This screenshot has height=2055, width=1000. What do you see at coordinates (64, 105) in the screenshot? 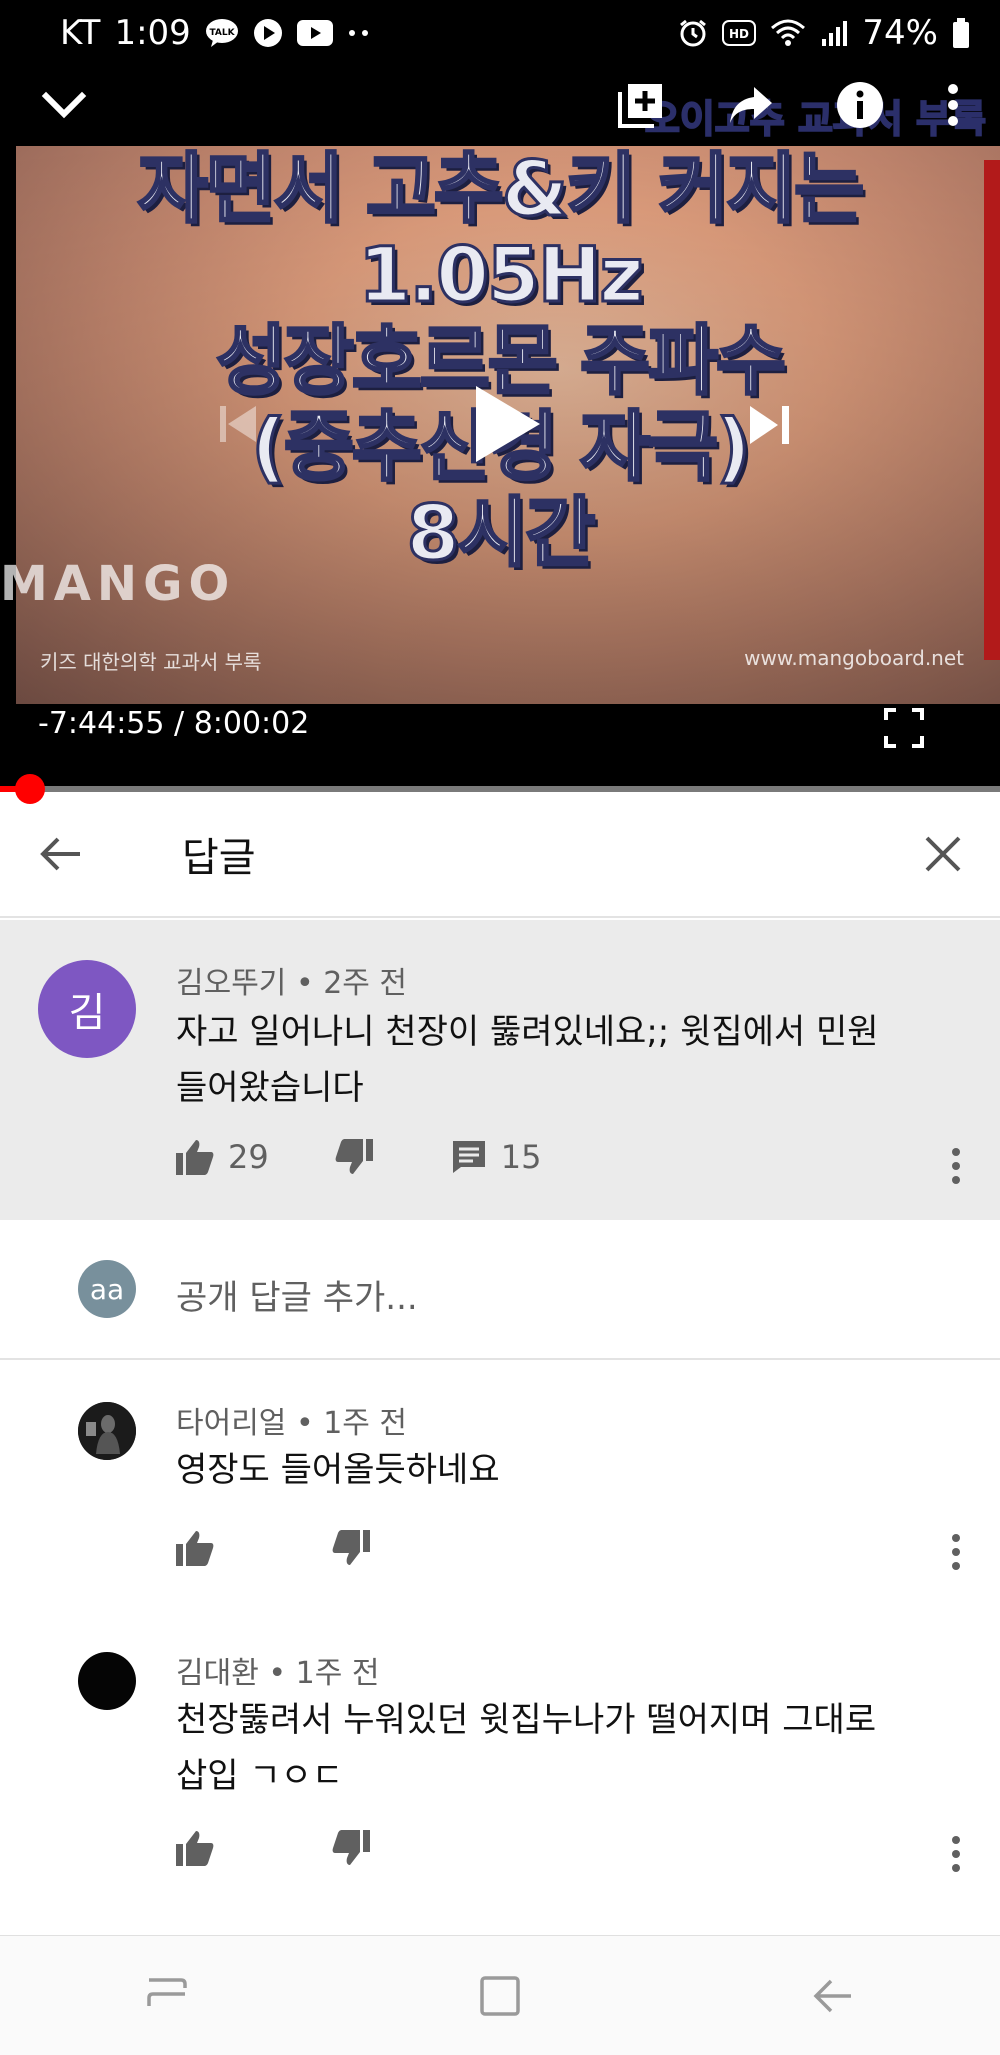
I see `minimize-chevron-icon` at bounding box center [64, 105].